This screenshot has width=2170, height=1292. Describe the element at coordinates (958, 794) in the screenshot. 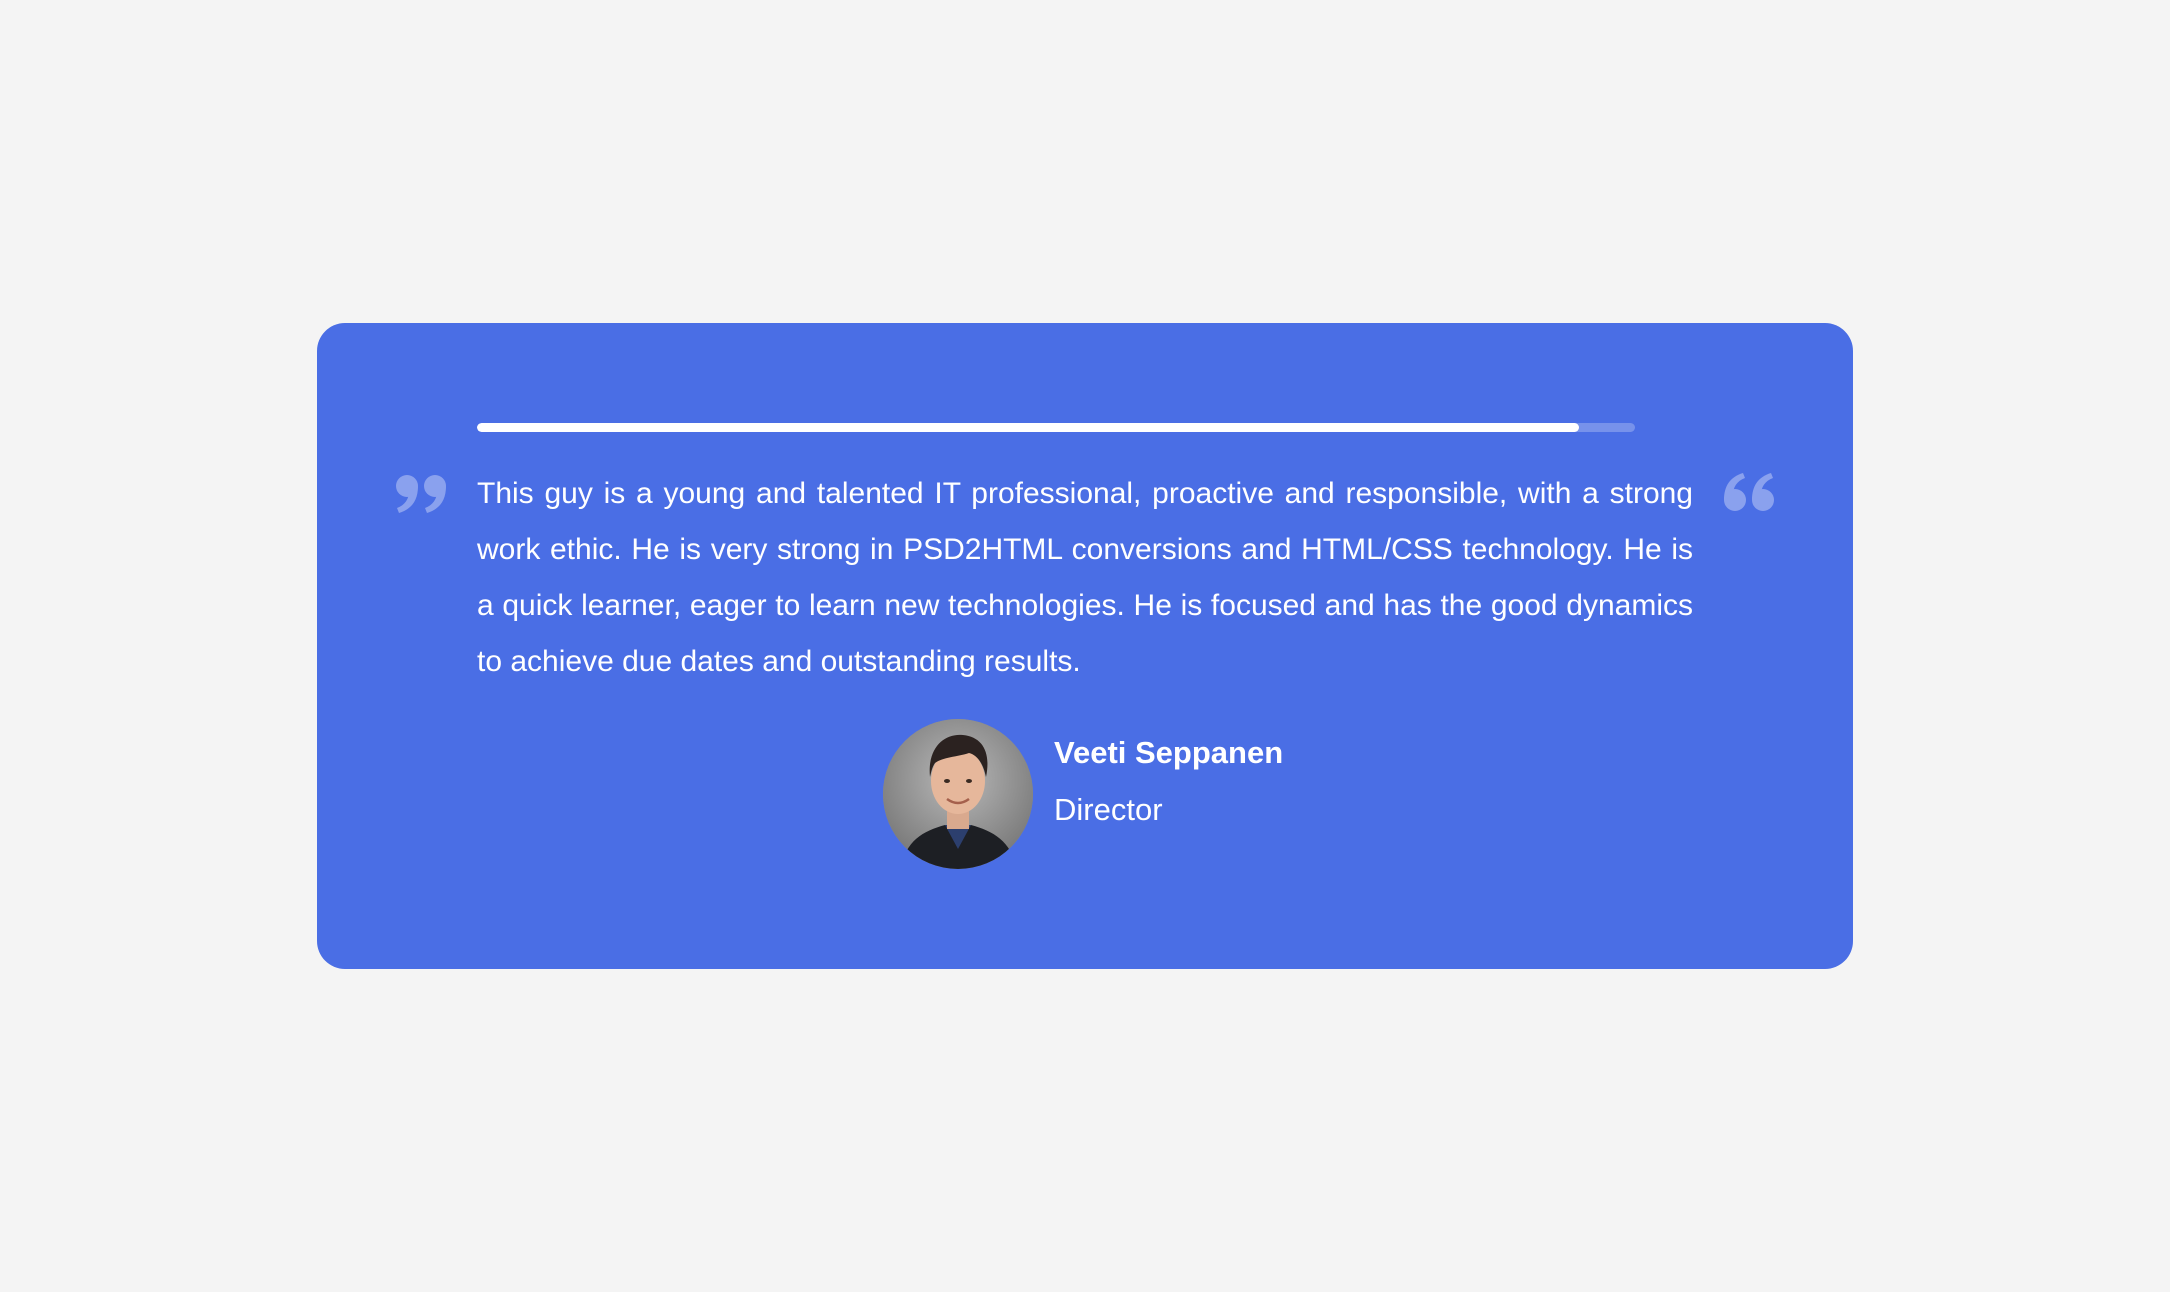

I see `avatar` at that location.